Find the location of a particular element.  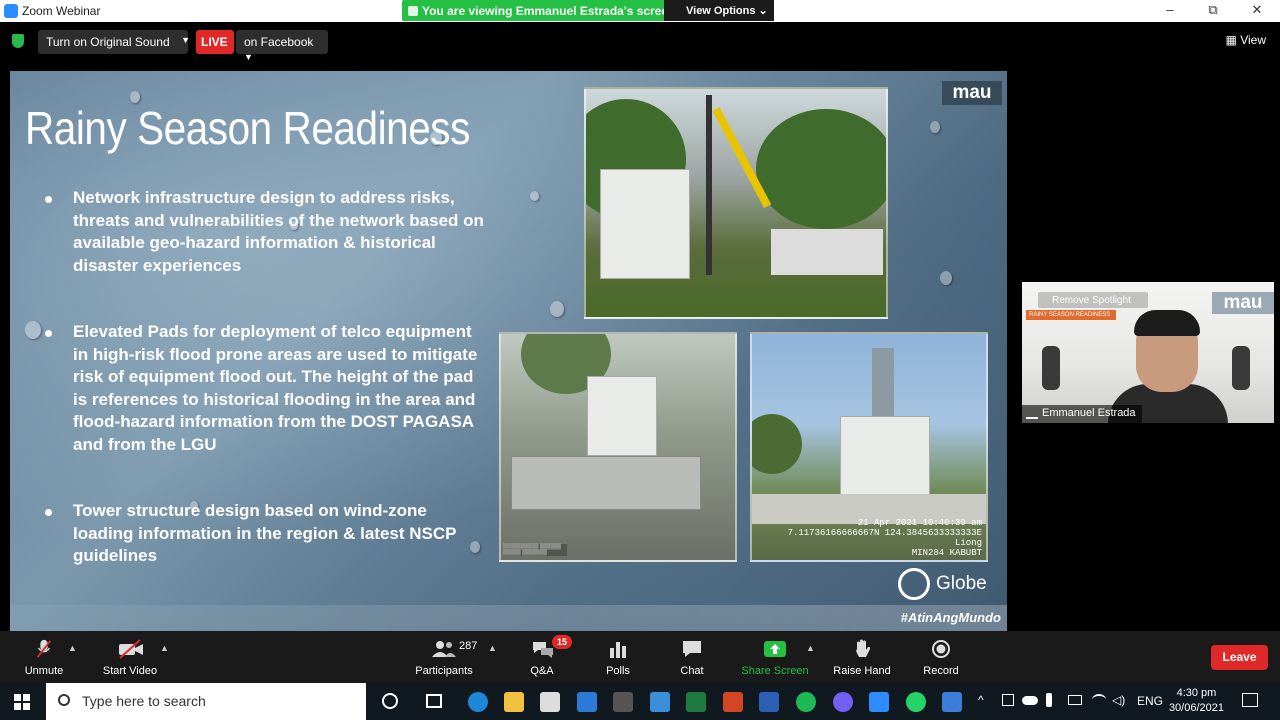

clock-date: 30/06/2021 is located at coordinates (1196, 708).